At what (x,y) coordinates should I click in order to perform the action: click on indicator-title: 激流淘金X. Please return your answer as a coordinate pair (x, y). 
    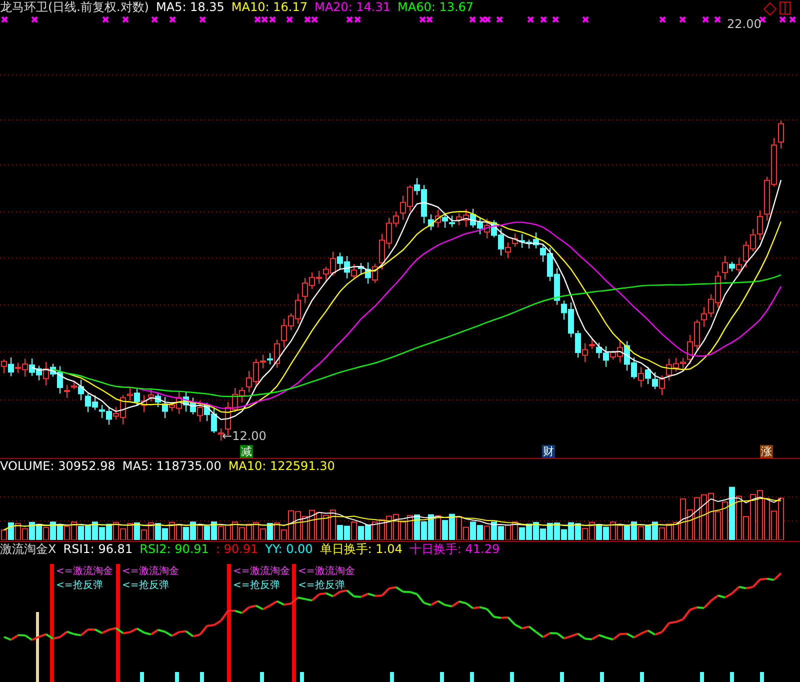
    Looking at the image, I should click on (28, 549).